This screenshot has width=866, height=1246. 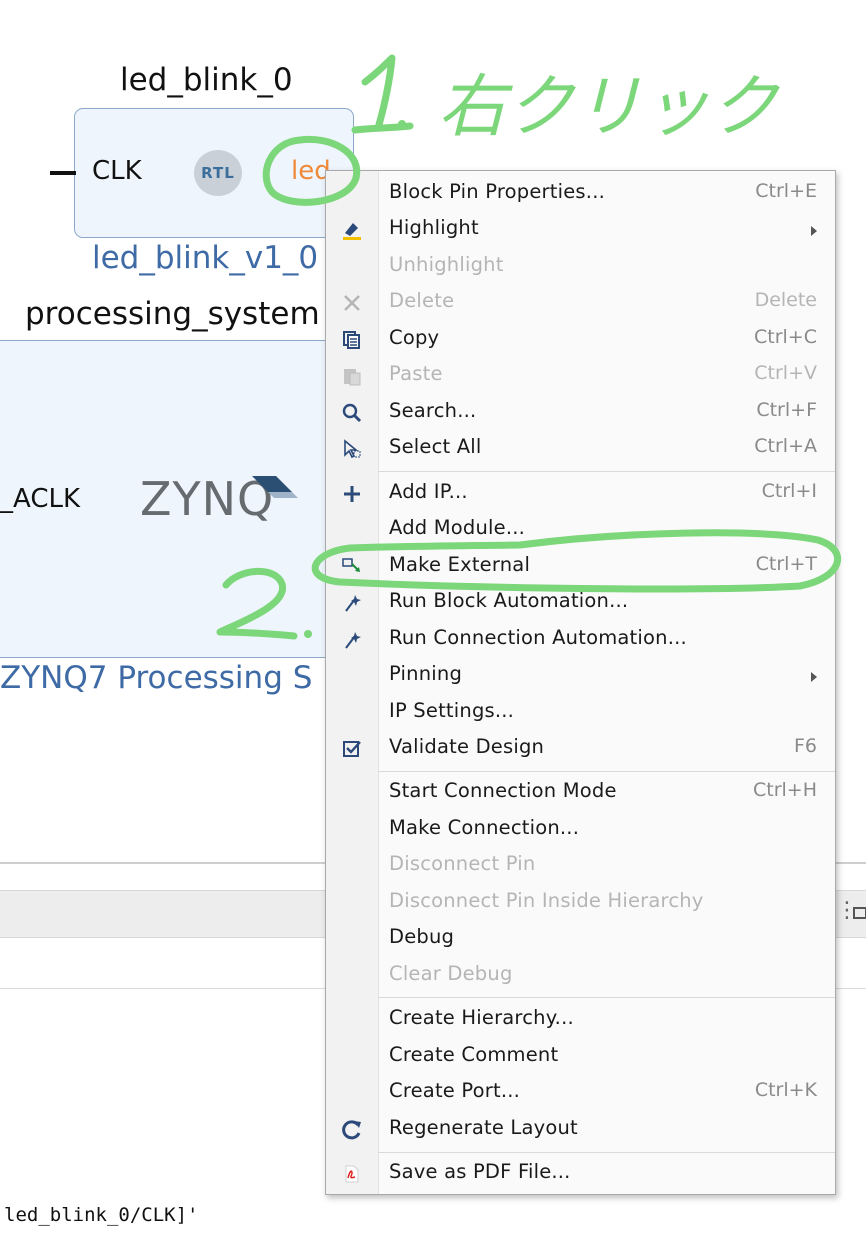 I want to click on annotation-step1-text: 右クリック, so click(x=609, y=107).